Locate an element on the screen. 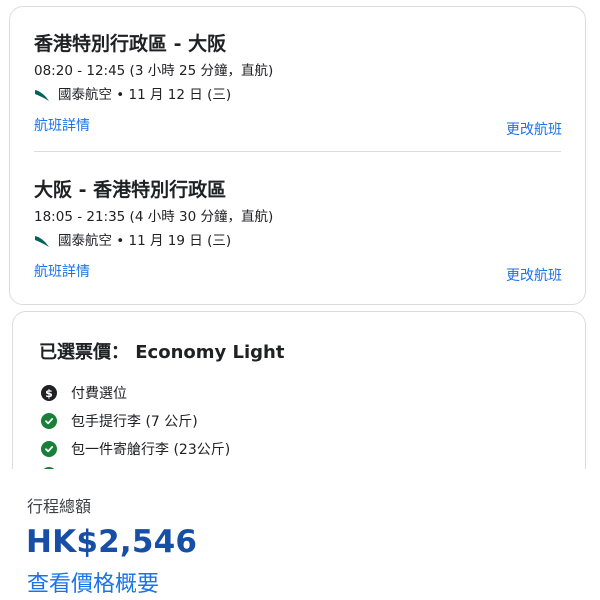  flight-times: 18:05 - 21:35 (4 小時 30 分鐘，直航) is located at coordinates (154, 217).